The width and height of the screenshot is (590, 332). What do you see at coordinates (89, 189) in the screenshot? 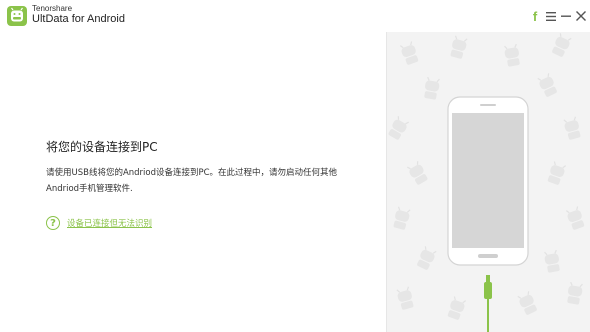
I see `instruction-line-2: Andriod手机管理软件.` at bounding box center [89, 189].